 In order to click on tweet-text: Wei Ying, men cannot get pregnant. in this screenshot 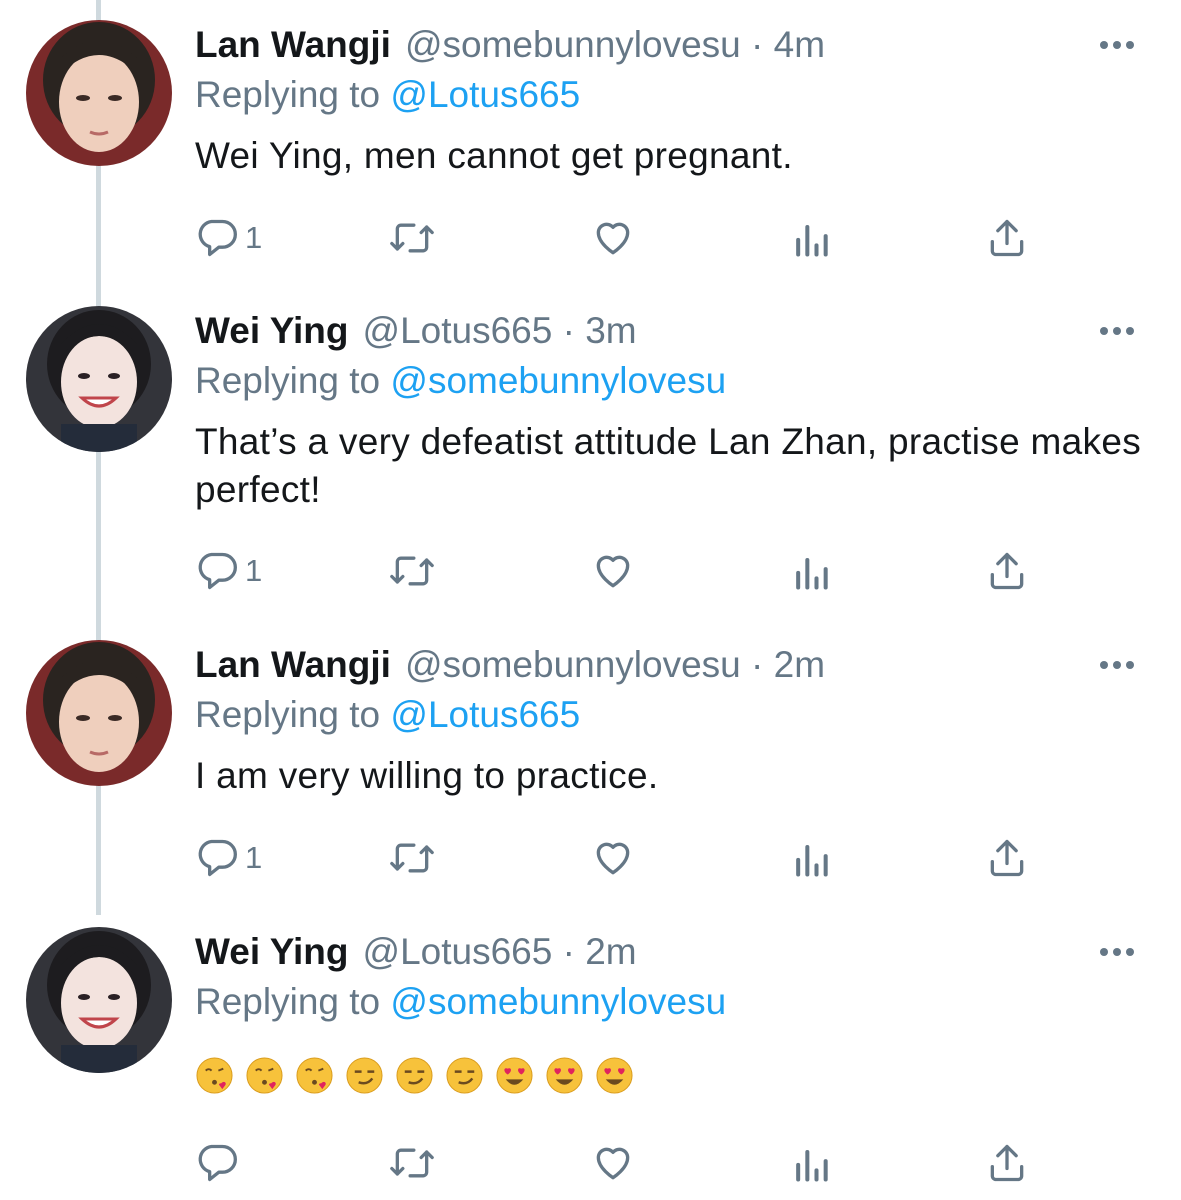, I will do `click(494, 155)`.